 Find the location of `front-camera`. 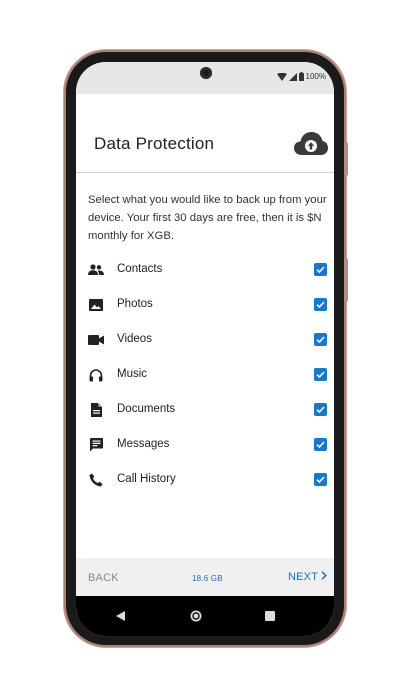

front-camera is located at coordinates (206, 73).